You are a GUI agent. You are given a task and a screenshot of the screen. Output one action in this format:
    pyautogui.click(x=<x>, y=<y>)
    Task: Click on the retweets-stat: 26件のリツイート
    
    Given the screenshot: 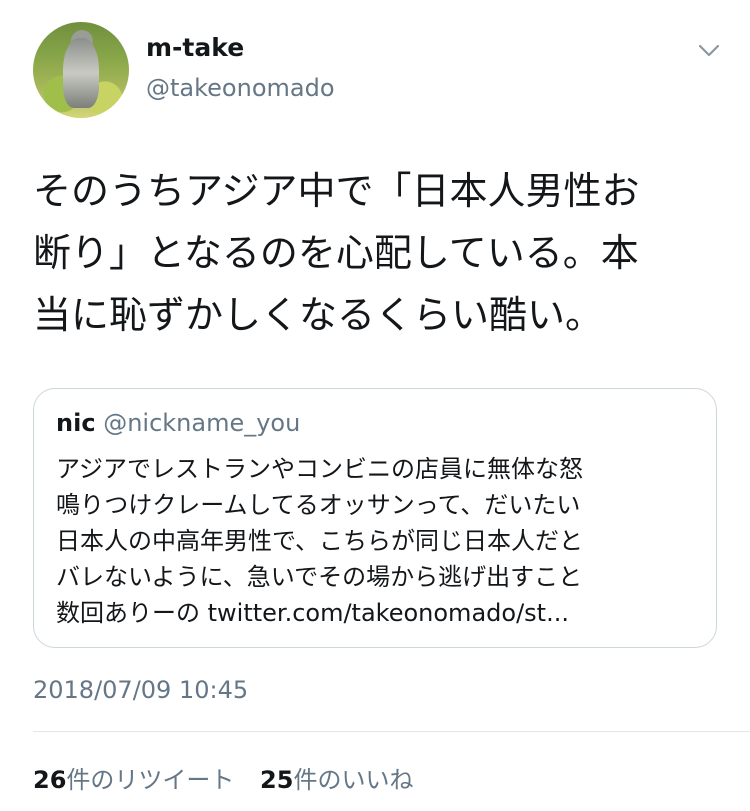 What is the action you would take?
    pyautogui.click(x=133, y=780)
    